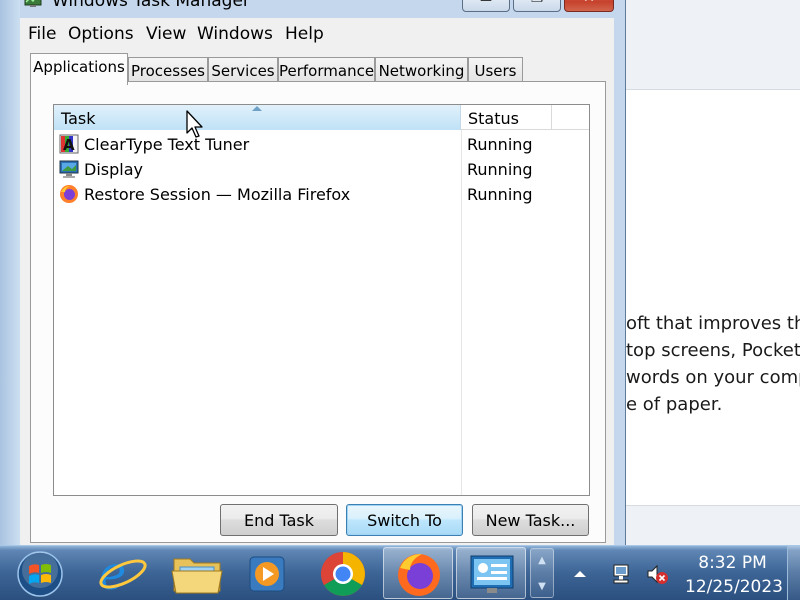 This screenshot has width=800, height=600. Describe the element at coordinates (542, 586) in the screenshot. I see `scroll-down-icon: ▼` at that location.